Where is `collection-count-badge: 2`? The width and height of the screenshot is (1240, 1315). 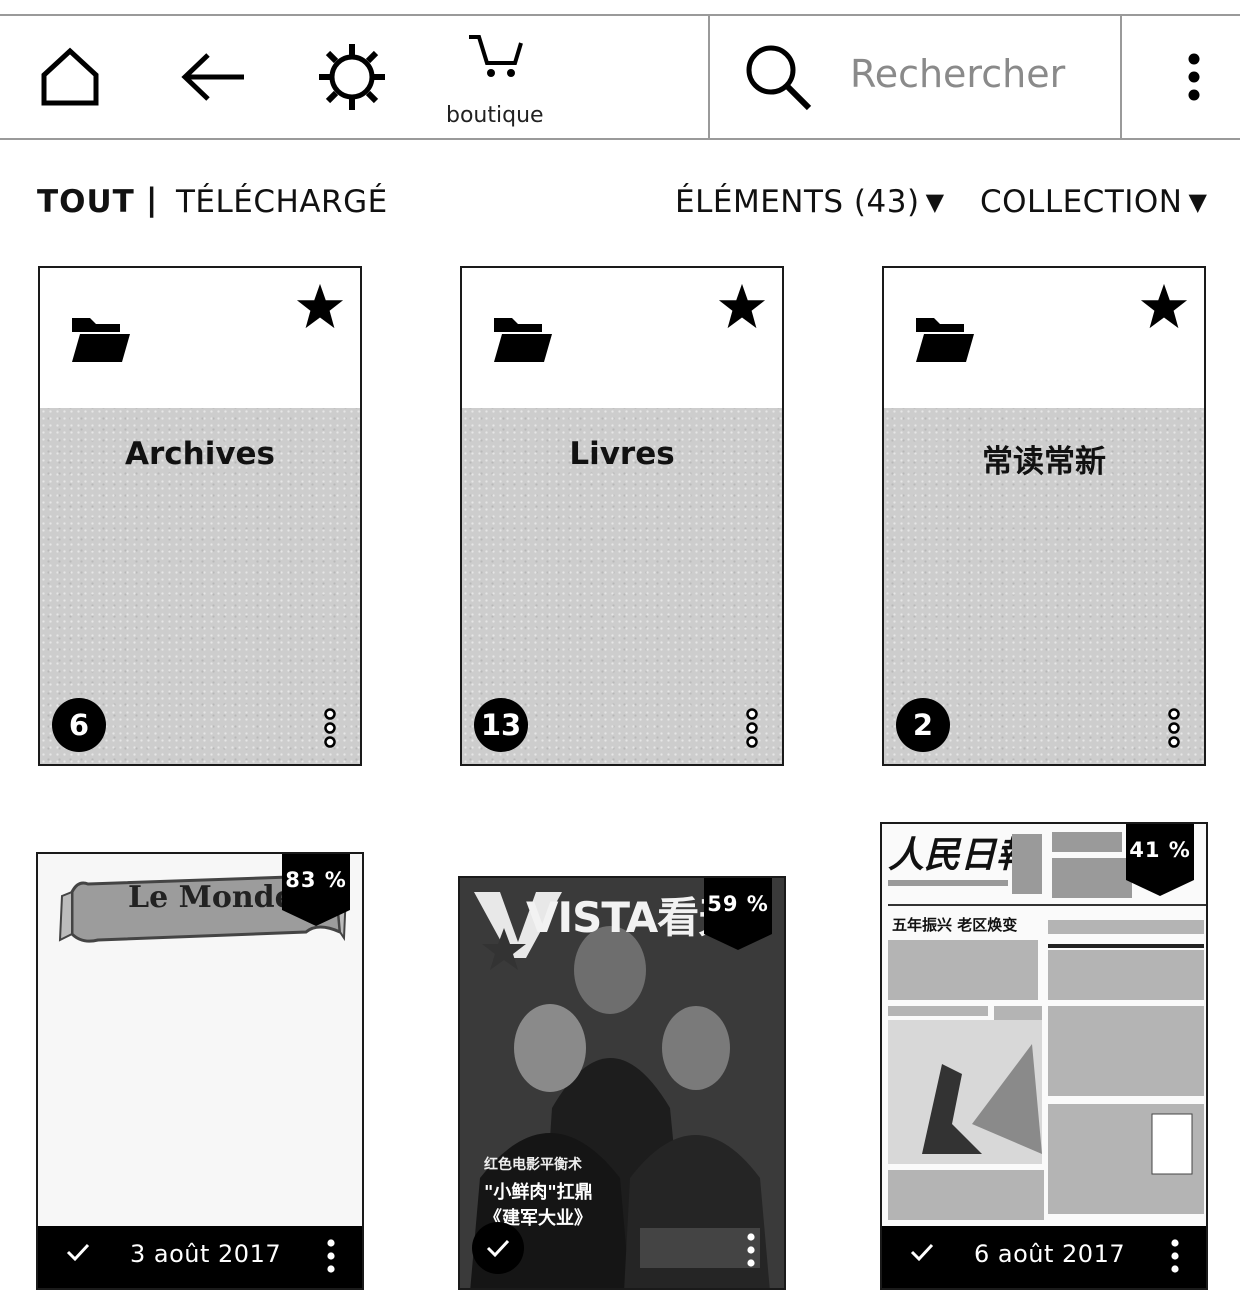 collection-count-badge: 2 is located at coordinates (923, 725).